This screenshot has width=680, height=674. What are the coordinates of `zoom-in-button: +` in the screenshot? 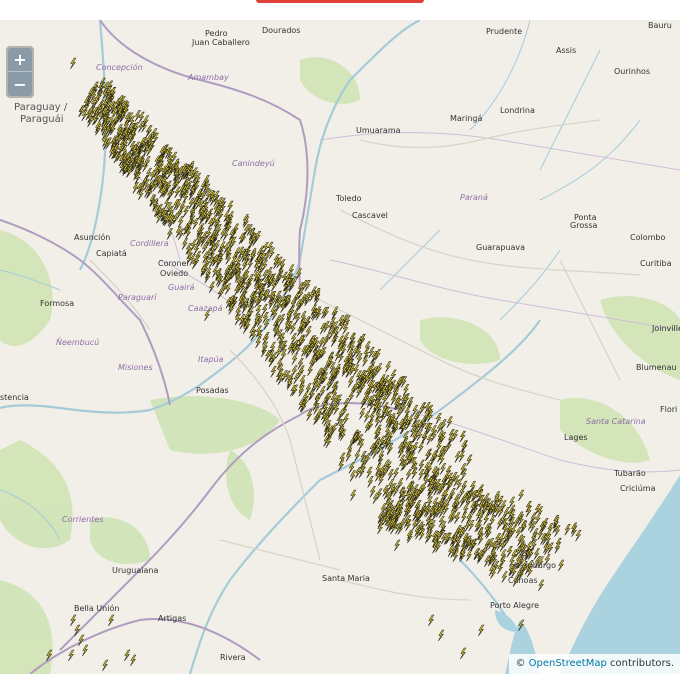 It's located at (20, 60).